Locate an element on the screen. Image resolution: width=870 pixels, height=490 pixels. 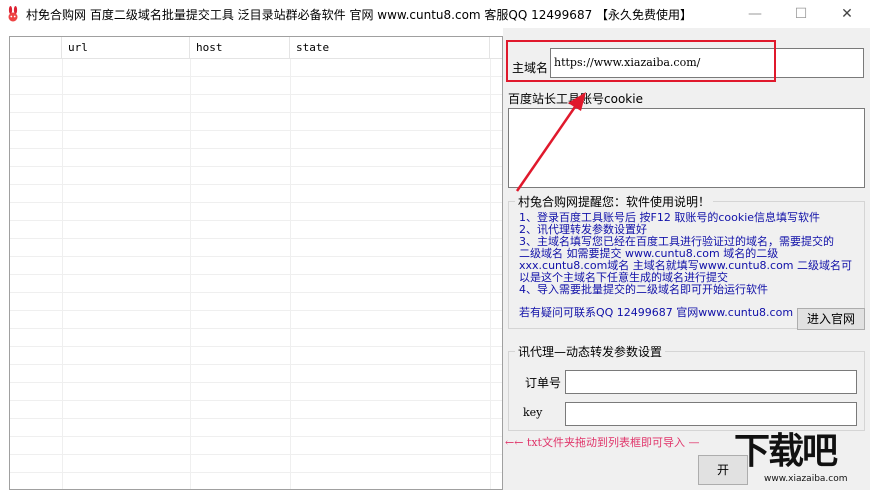
watermark-url: www.xiazaiba.com is located at coordinates (806, 479).